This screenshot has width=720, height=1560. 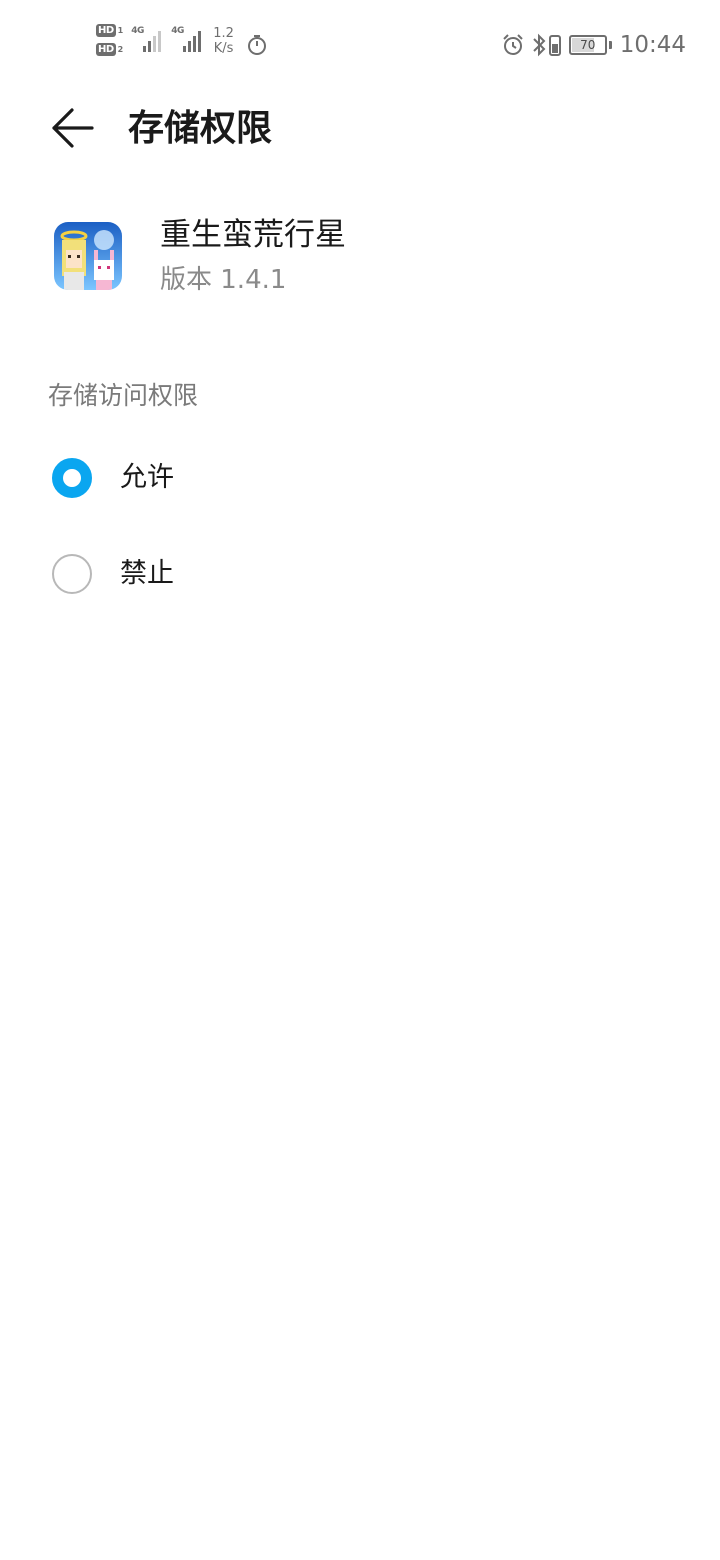 I want to click on status-bar-right: 70 10:44, so click(x=593, y=45).